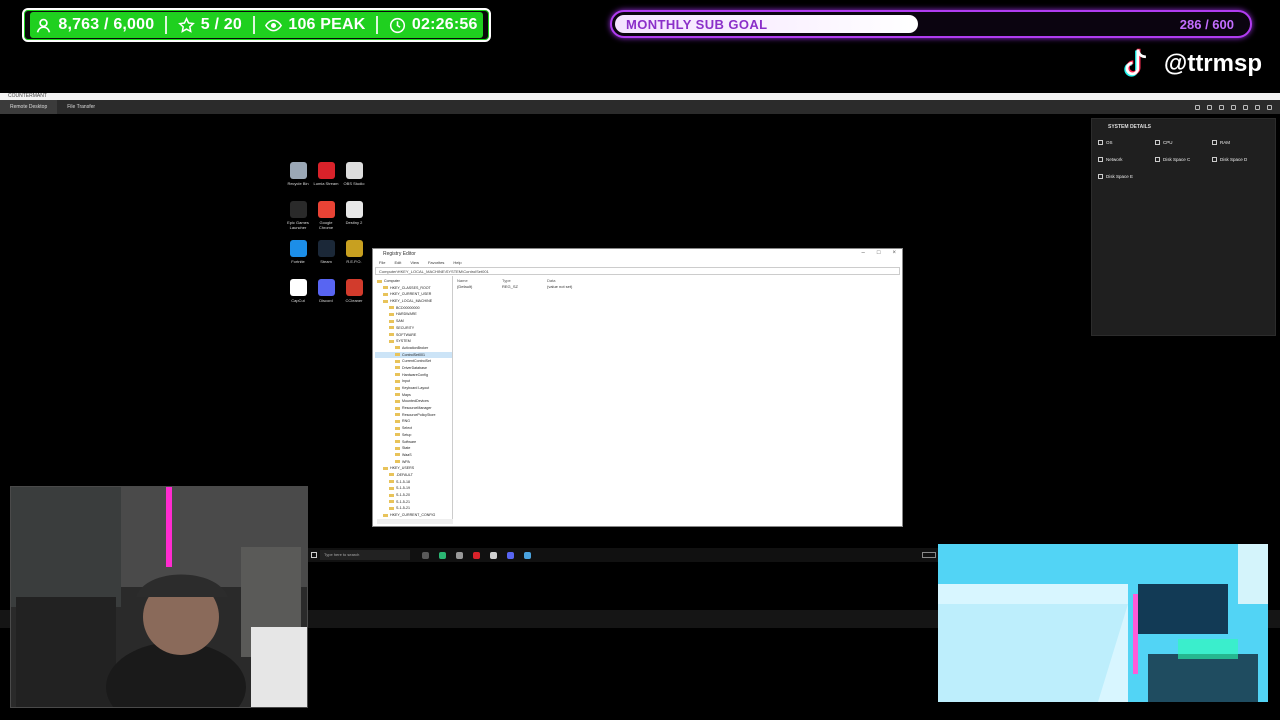  I want to click on chat-icon, so click(1221, 107).